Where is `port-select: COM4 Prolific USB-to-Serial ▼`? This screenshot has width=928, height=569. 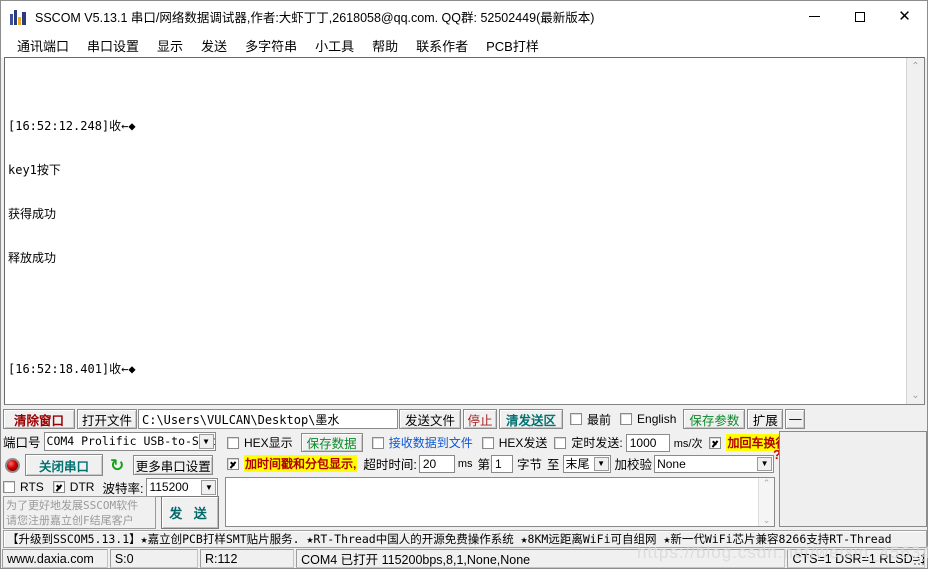 port-select: COM4 Prolific USB-to-Serial ▼ is located at coordinates (129, 441).